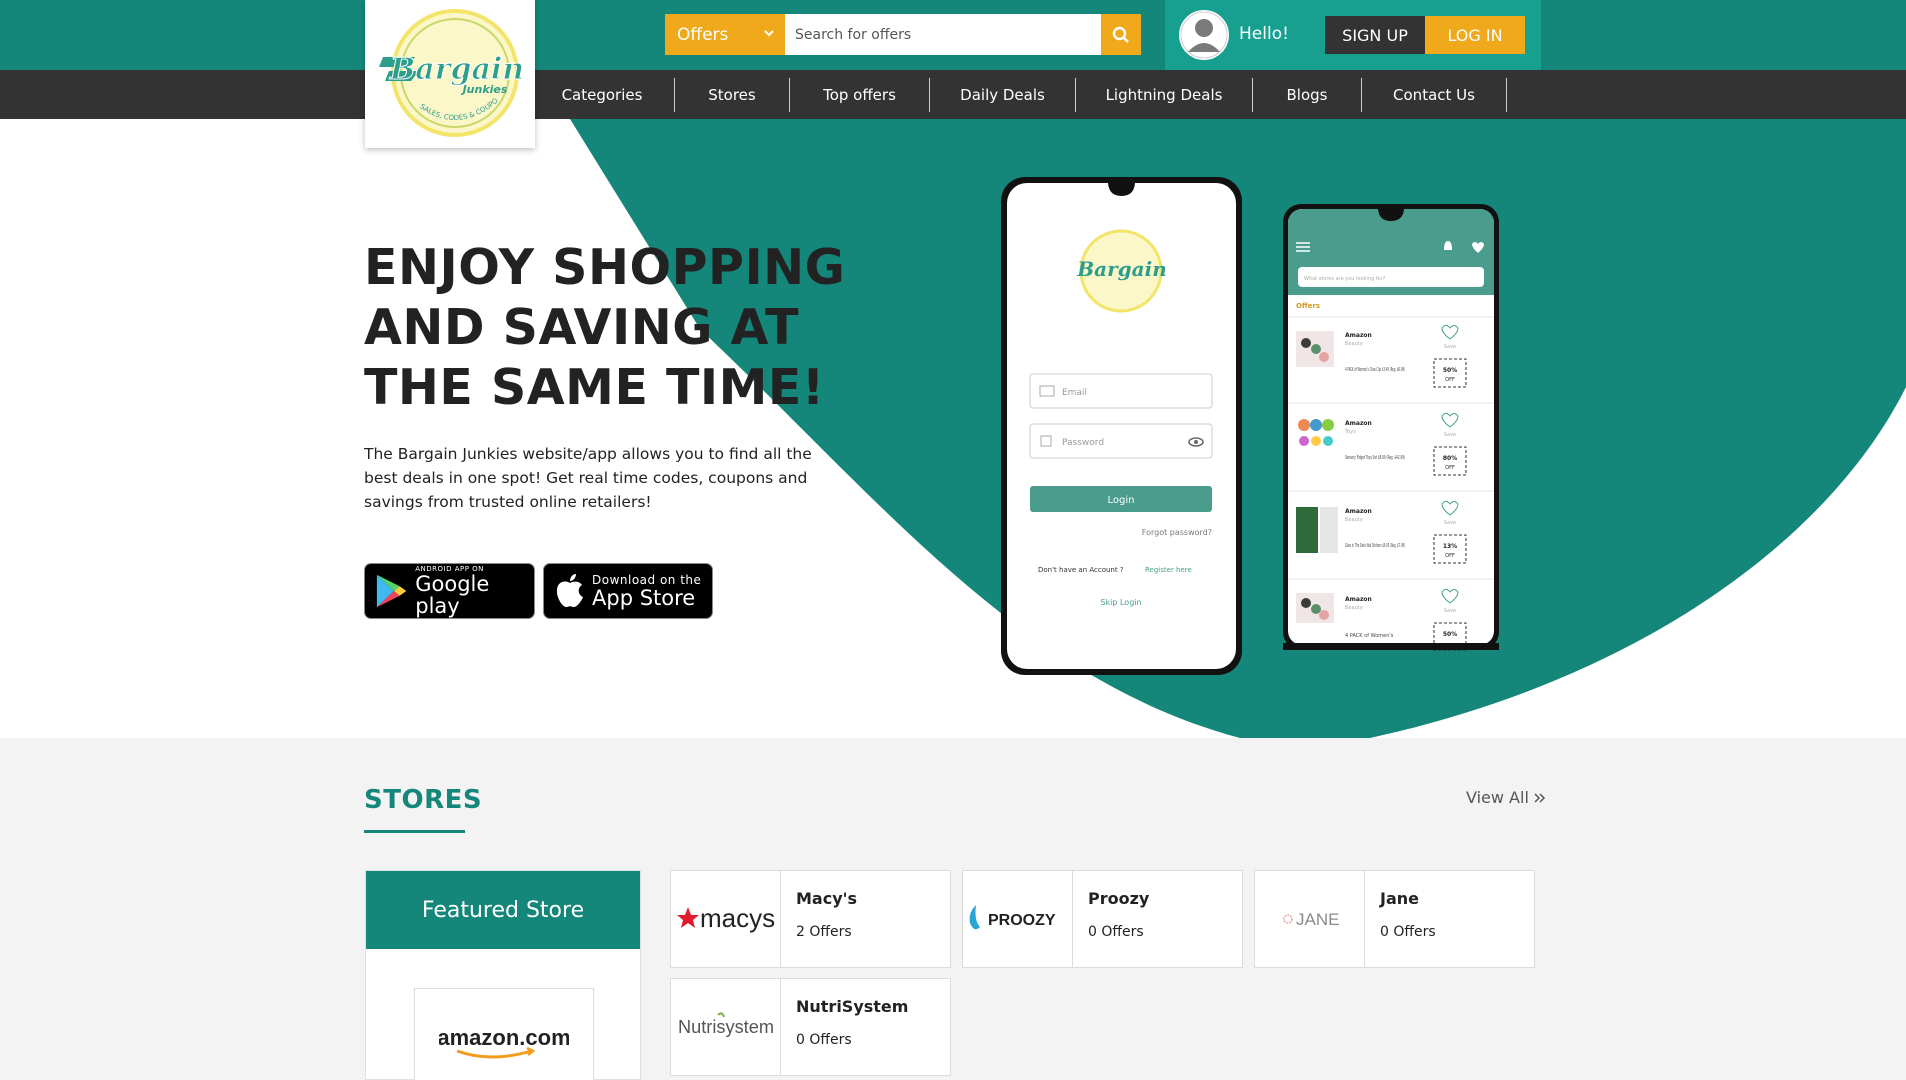 The image size is (1906, 1080). I want to click on search-type-select: Offers, so click(725, 34).